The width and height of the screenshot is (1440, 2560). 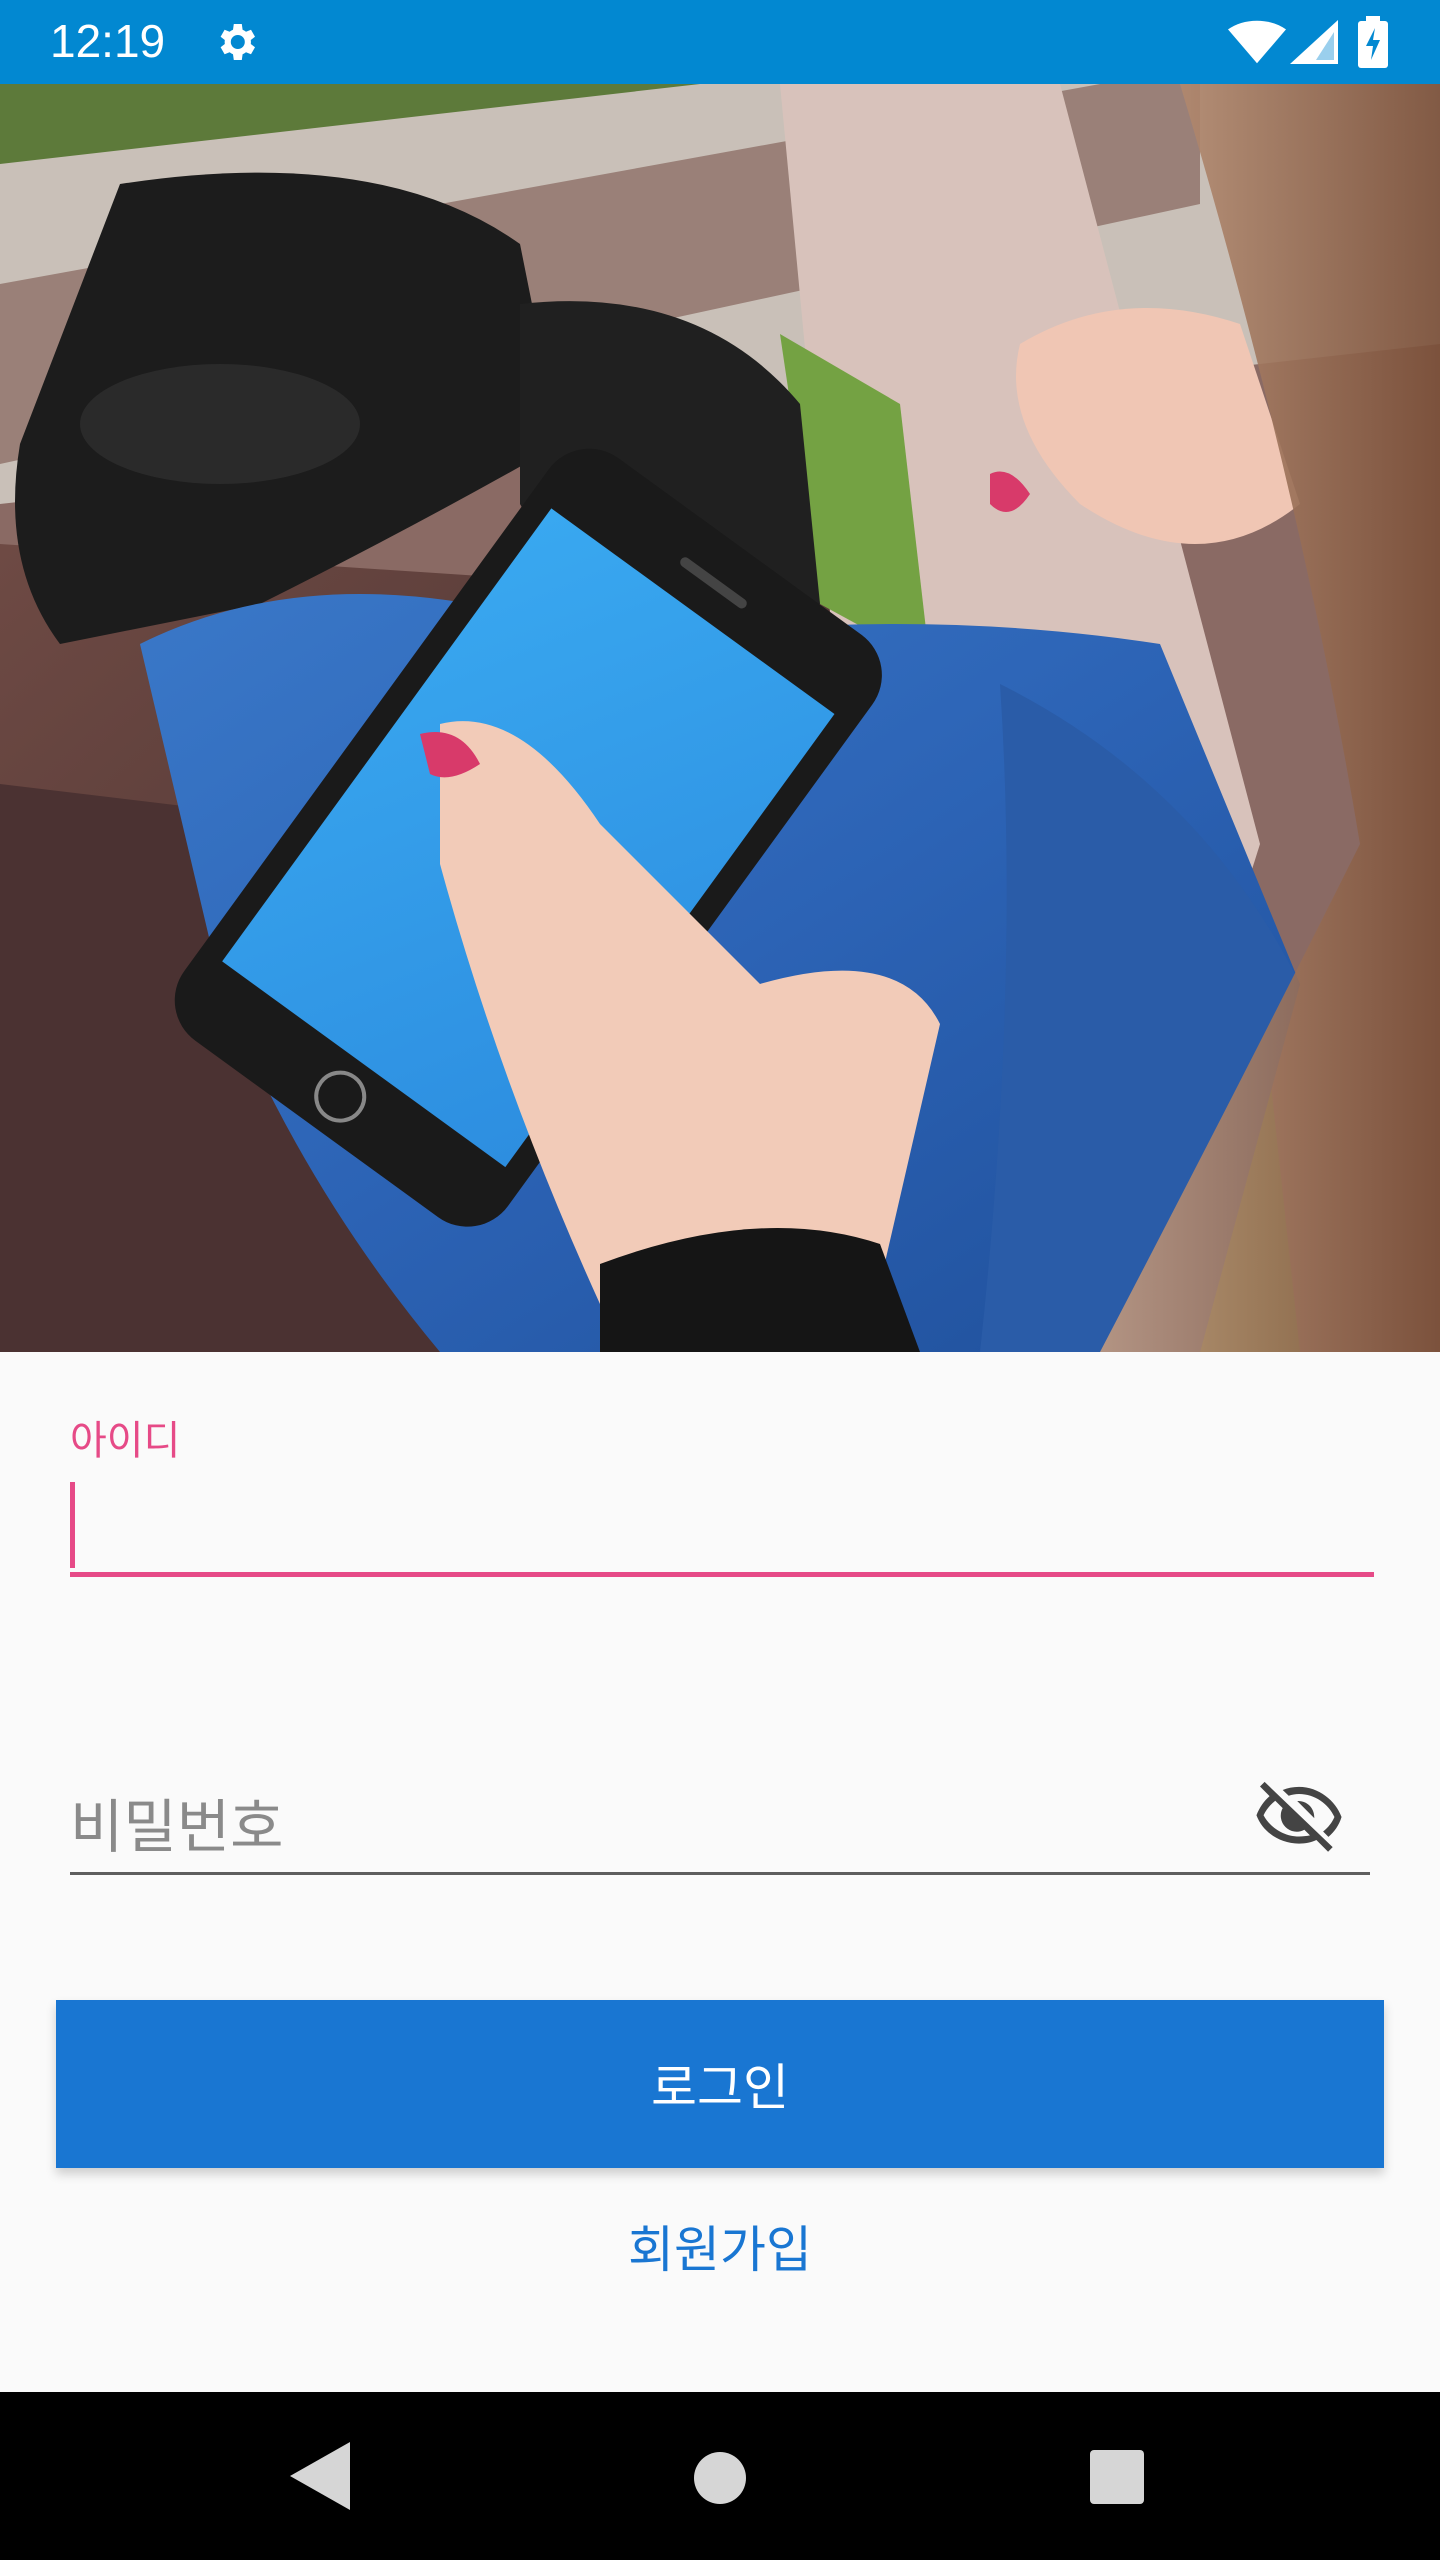 I want to click on recents-icon, so click(x=1117, y=2477).